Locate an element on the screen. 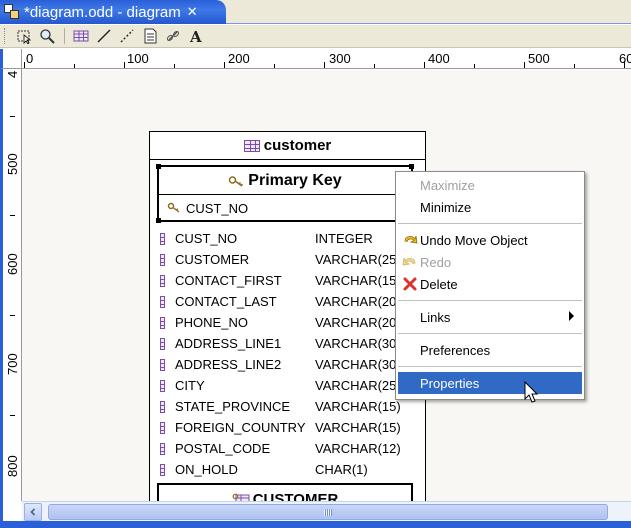  menu-item-label: Delete is located at coordinates (439, 284).